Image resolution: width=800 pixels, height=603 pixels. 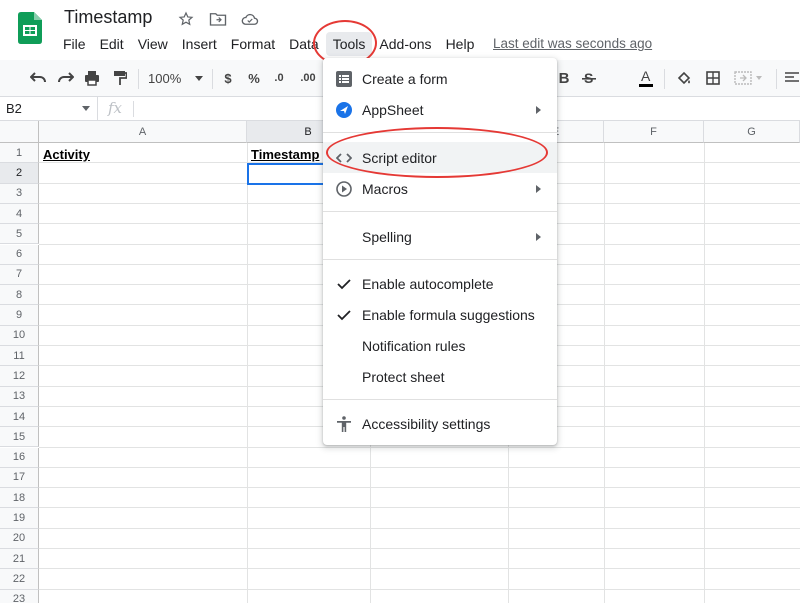 What do you see at coordinates (308, 78) in the screenshot?
I see `increase-decimal-button: .00` at bounding box center [308, 78].